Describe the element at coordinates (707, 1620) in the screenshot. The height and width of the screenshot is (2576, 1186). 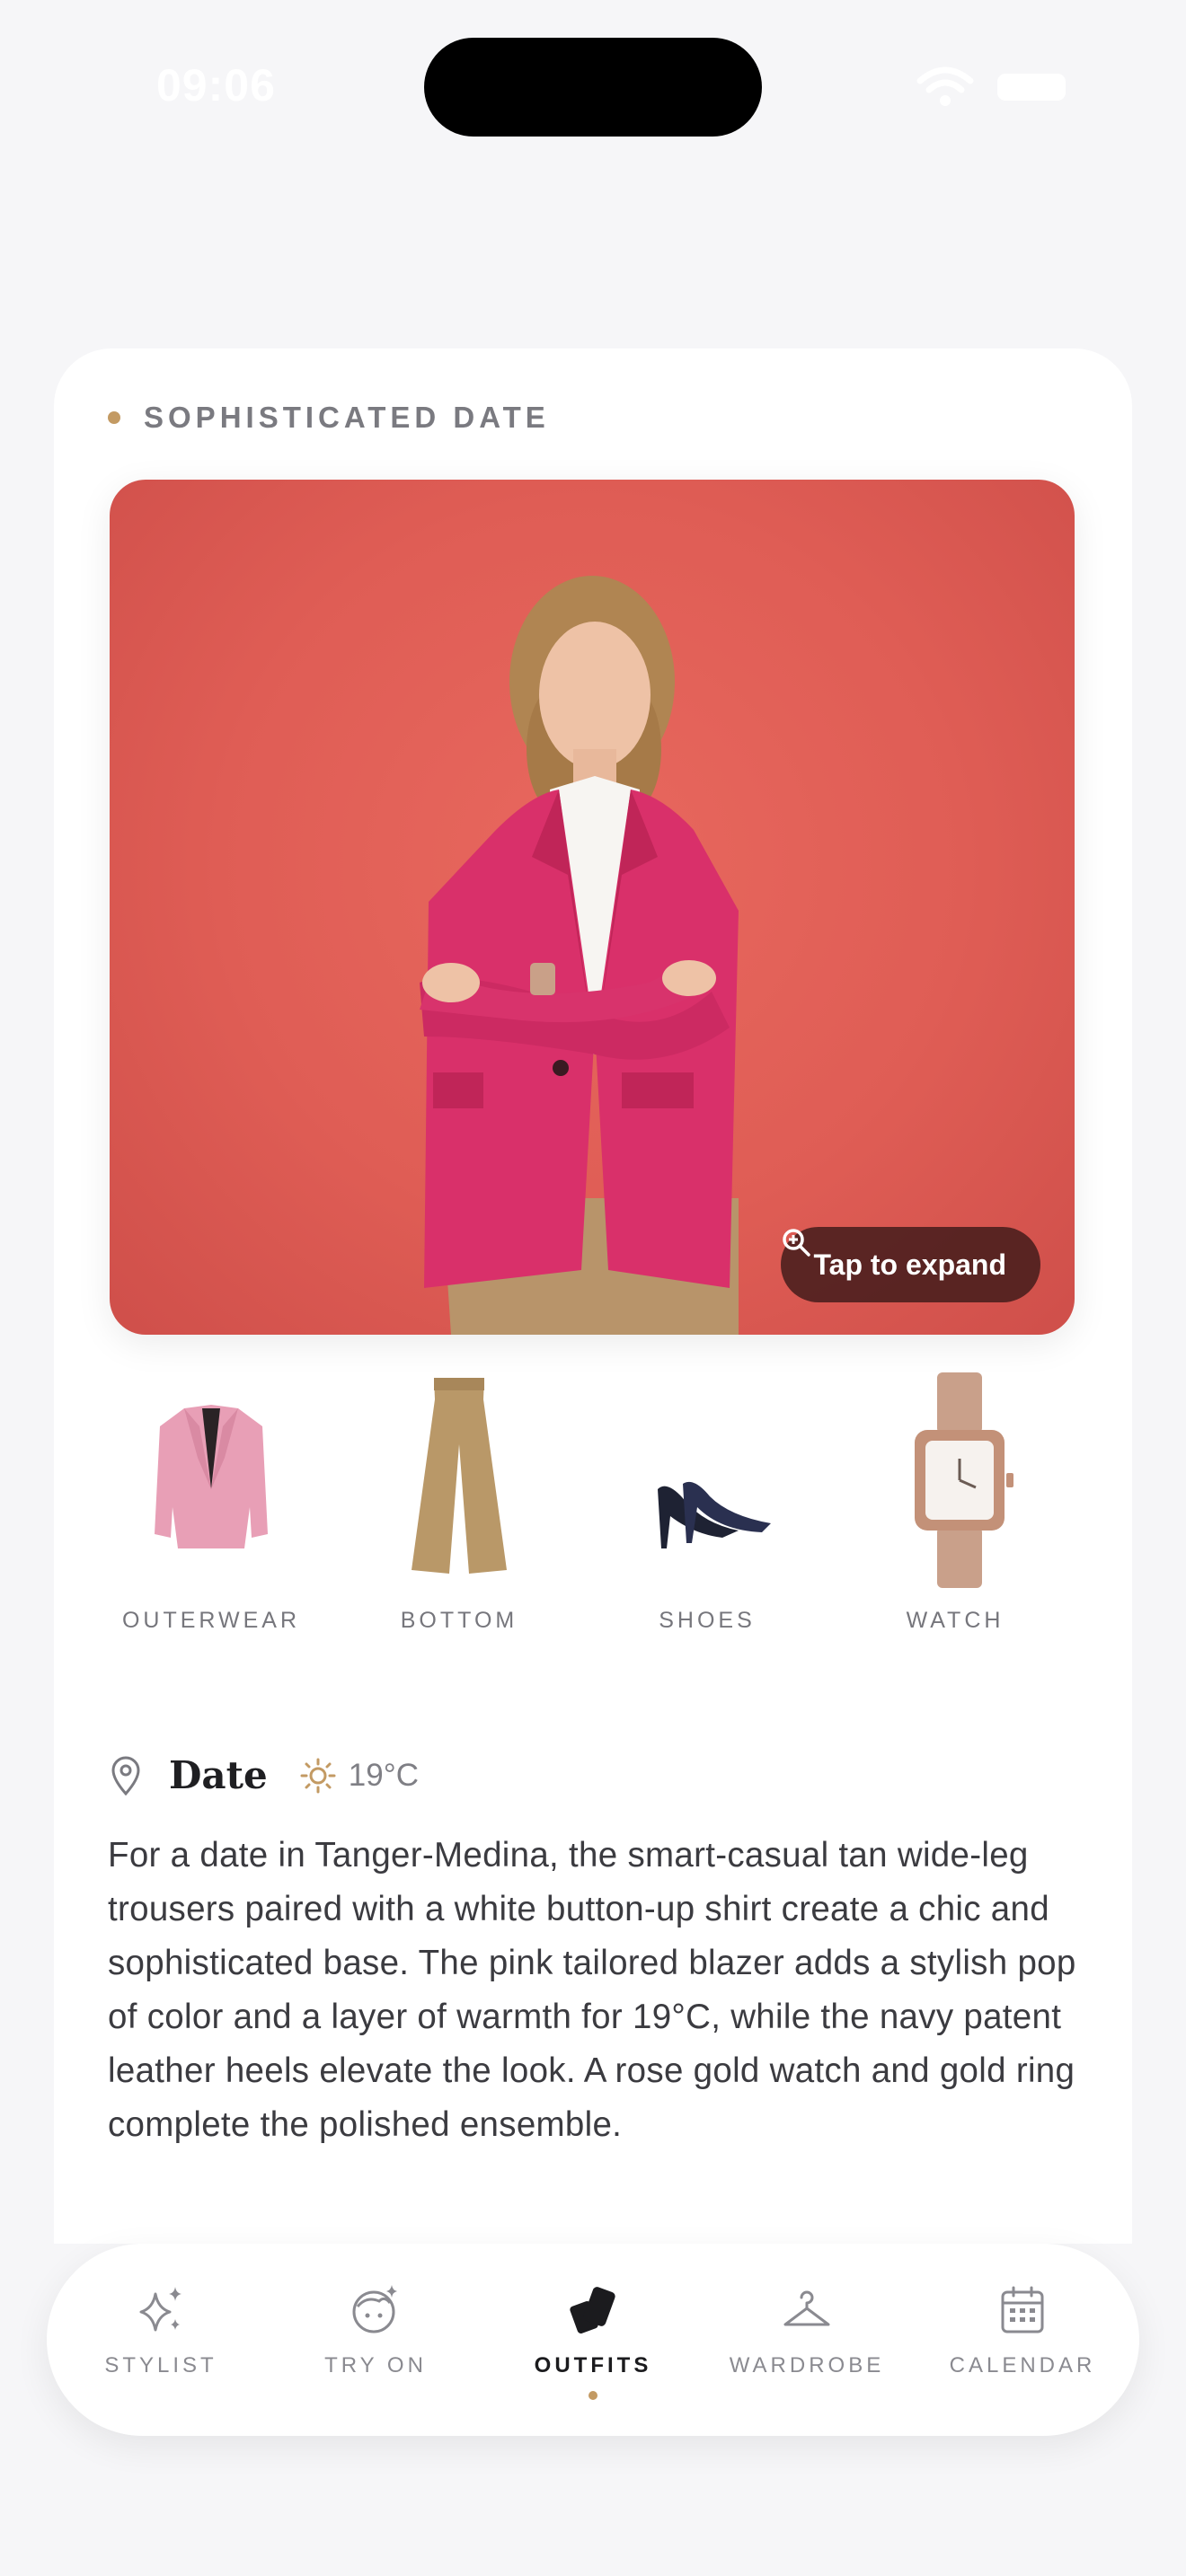
I see `item-label-shoes: SHOES` at that location.